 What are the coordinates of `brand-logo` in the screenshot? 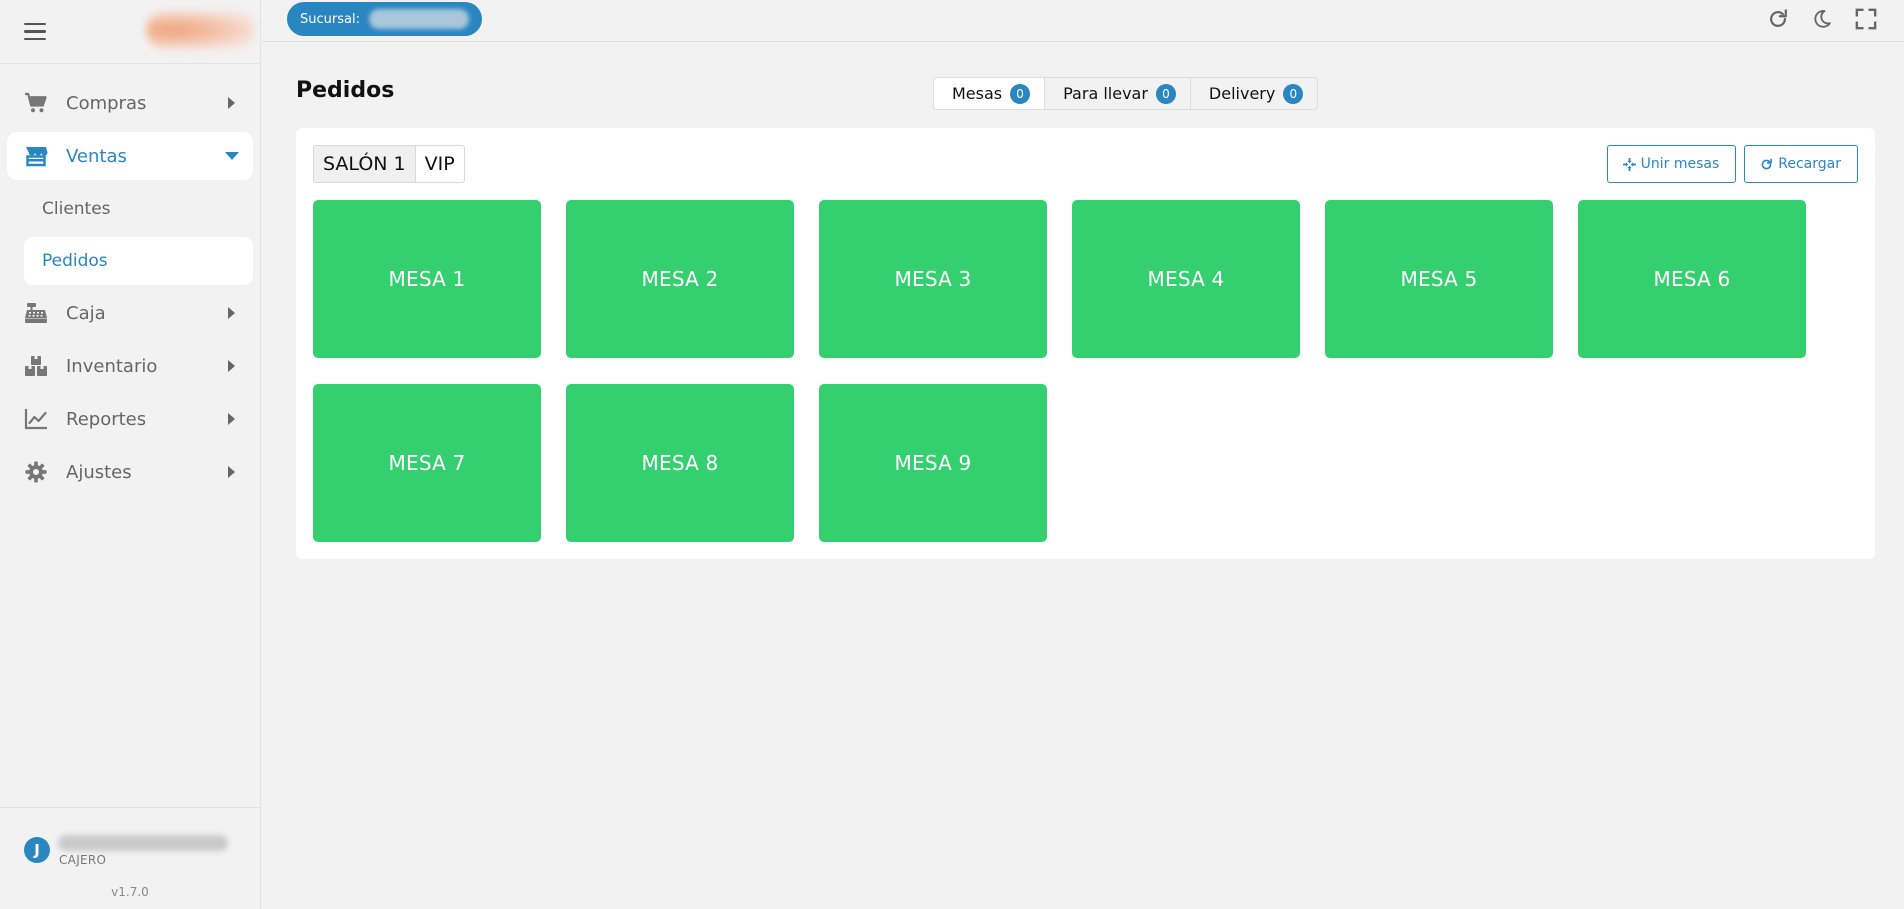 It's located at (200, 30).